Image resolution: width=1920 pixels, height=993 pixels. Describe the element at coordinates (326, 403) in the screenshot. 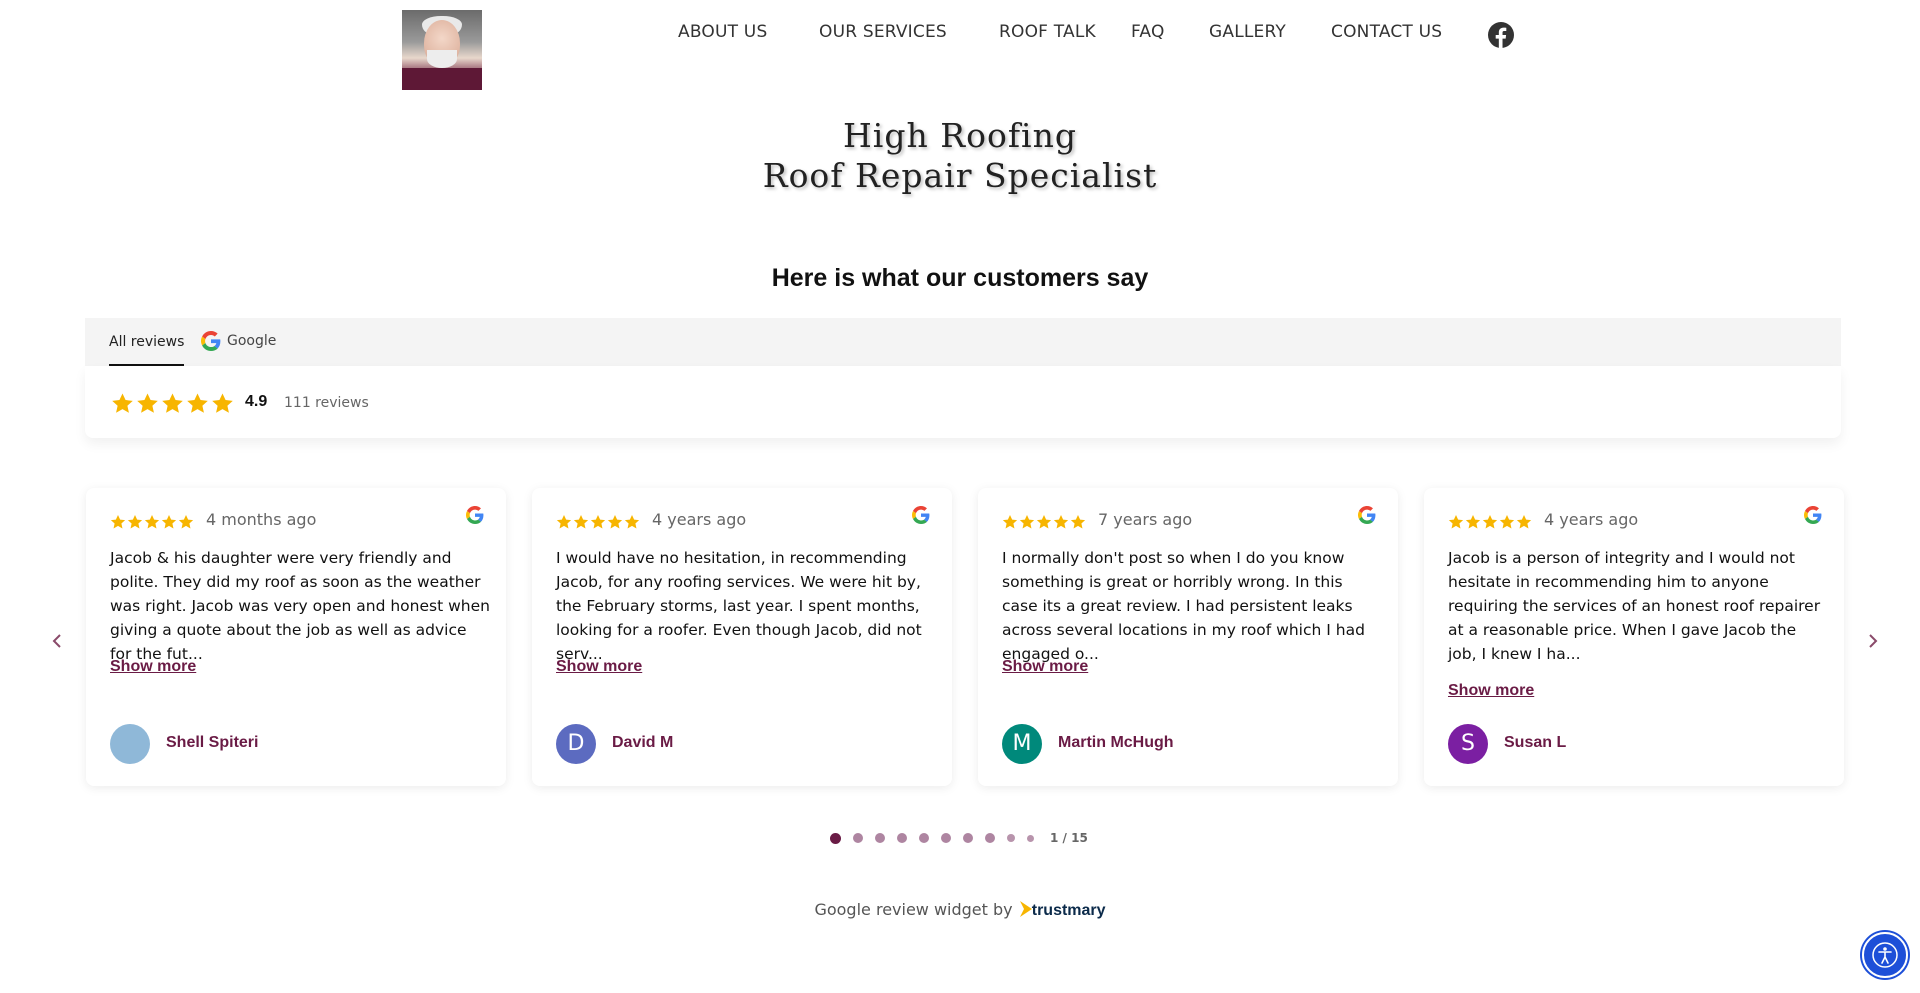

I see `review-count: 111 reviews` at that location.